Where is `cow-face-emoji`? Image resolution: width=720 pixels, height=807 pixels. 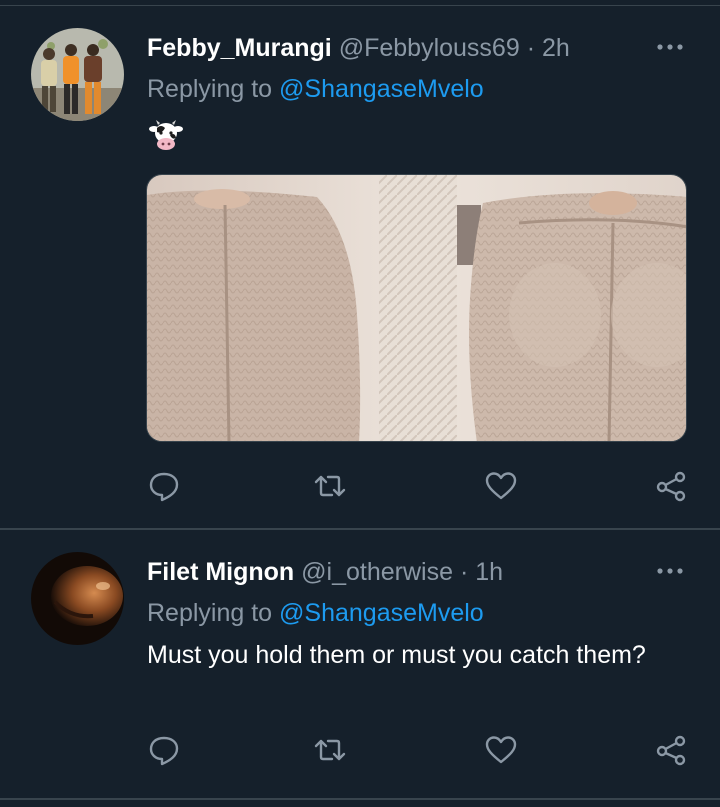
cow-face-emoji is located at coordinates (166, 136).